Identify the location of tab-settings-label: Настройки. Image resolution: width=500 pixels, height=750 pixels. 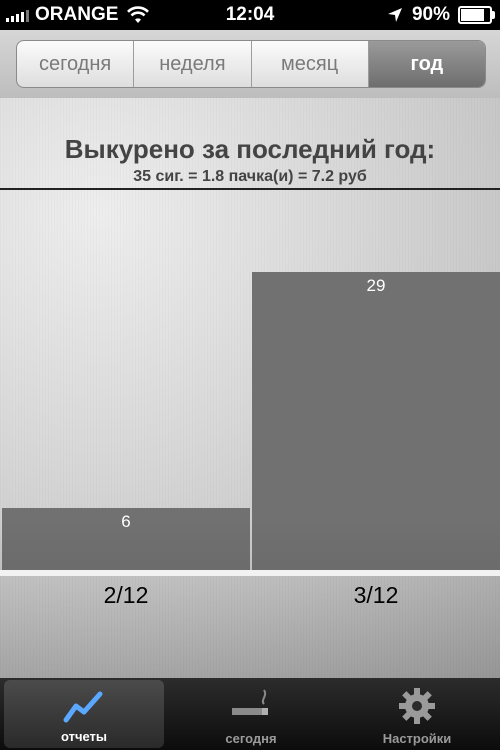
(417, 738).